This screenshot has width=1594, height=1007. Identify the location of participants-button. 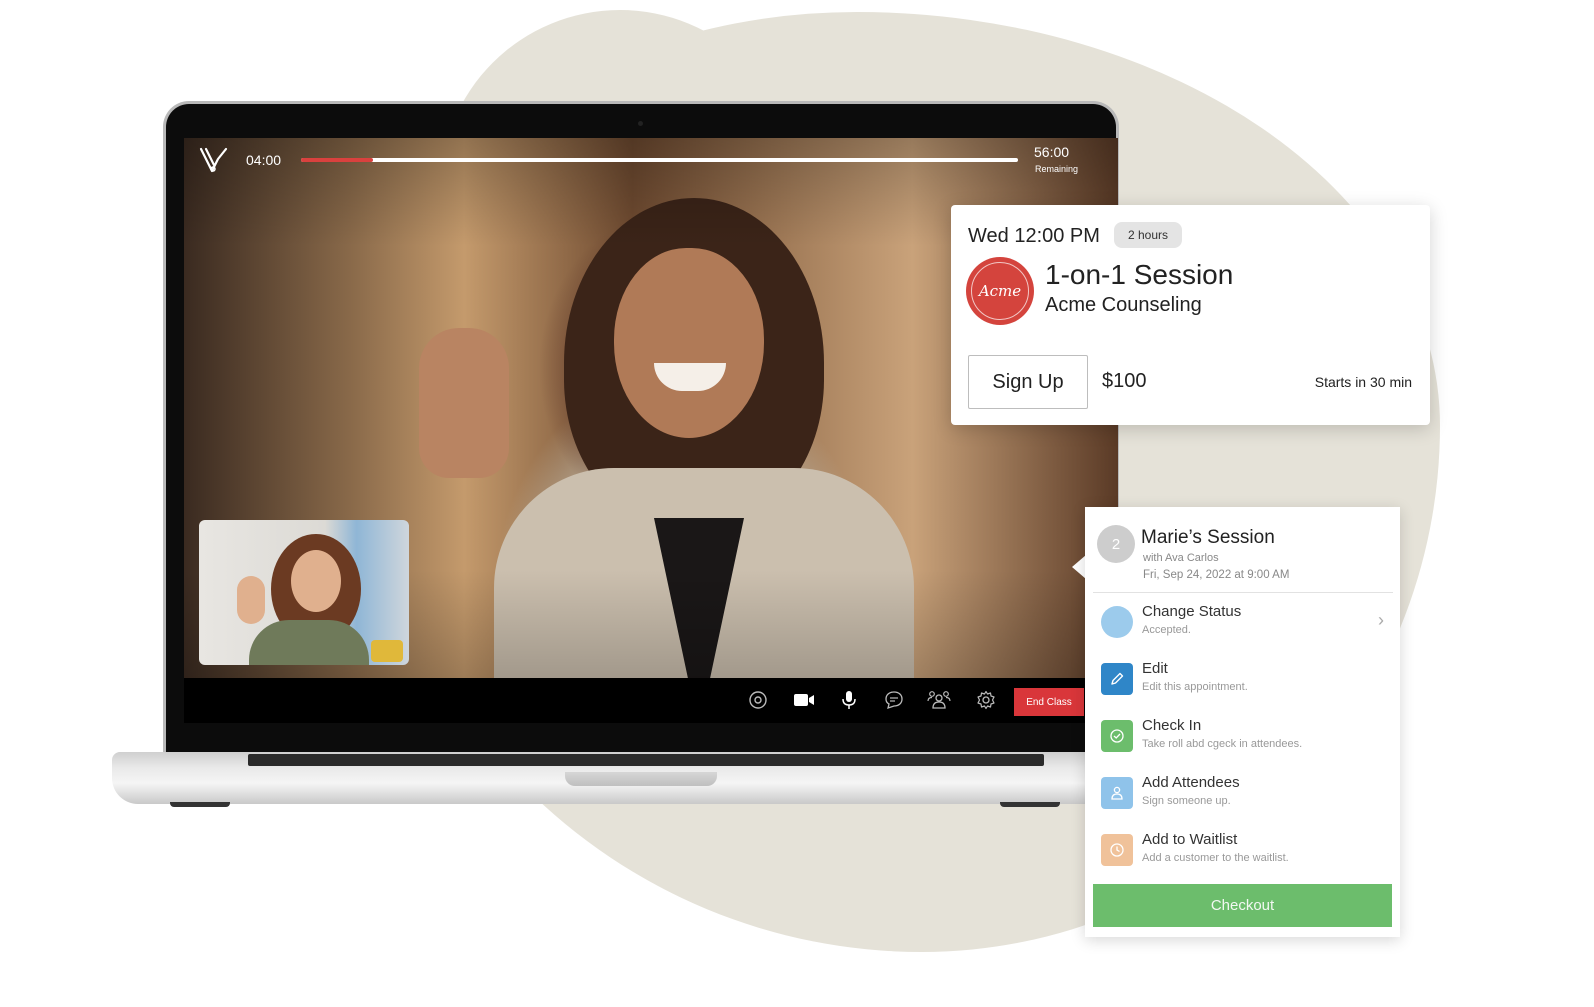
(939, 700).